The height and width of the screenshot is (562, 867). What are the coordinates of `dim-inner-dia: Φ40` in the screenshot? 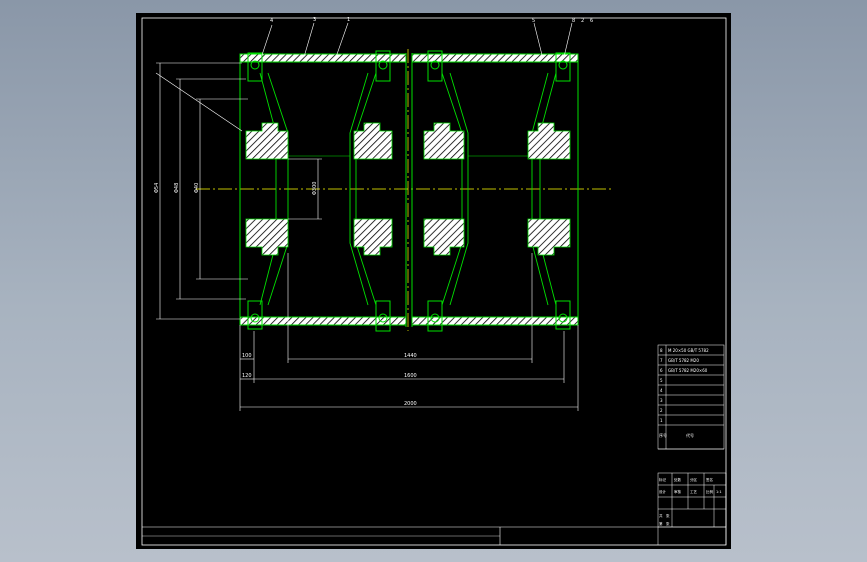 It's located at (197, 188).